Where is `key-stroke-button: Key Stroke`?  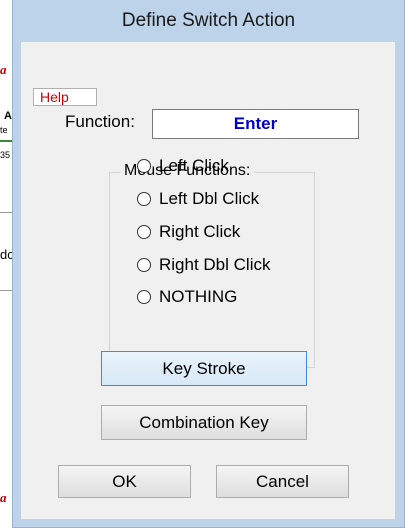 key-stroke-button: Key Stroke is located at coordinates (204, 368).